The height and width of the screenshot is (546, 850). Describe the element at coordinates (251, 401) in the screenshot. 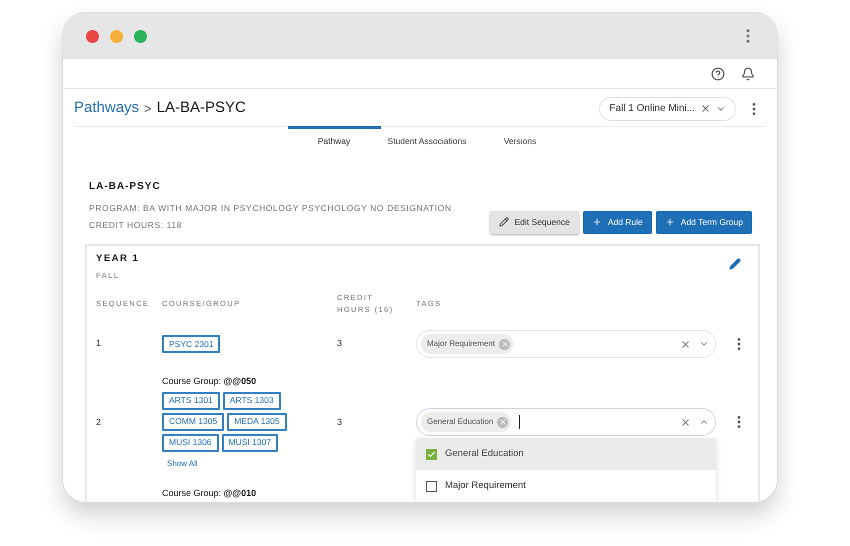

I see `course-chip: ARTS 1303` at that location.